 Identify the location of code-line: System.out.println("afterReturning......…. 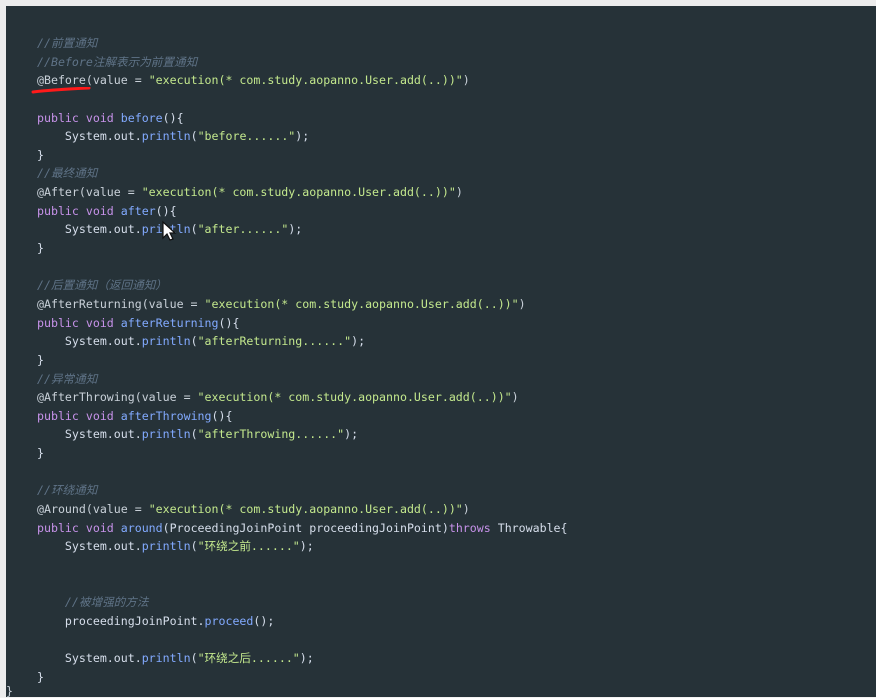
(302, 341).